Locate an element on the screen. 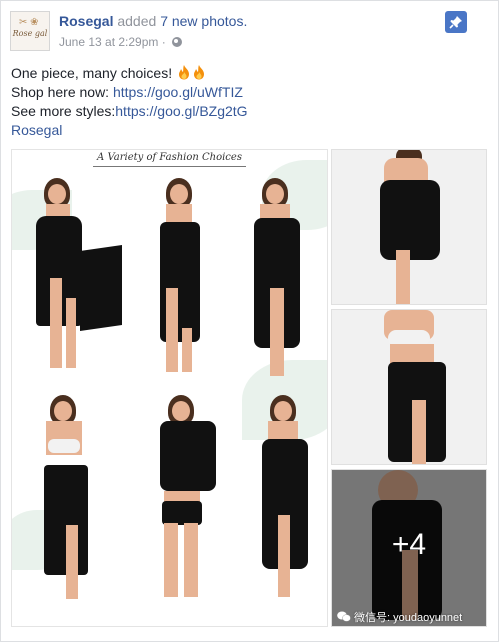  photo-count-link: 7 new photos. is located at coordinates (203, 21).